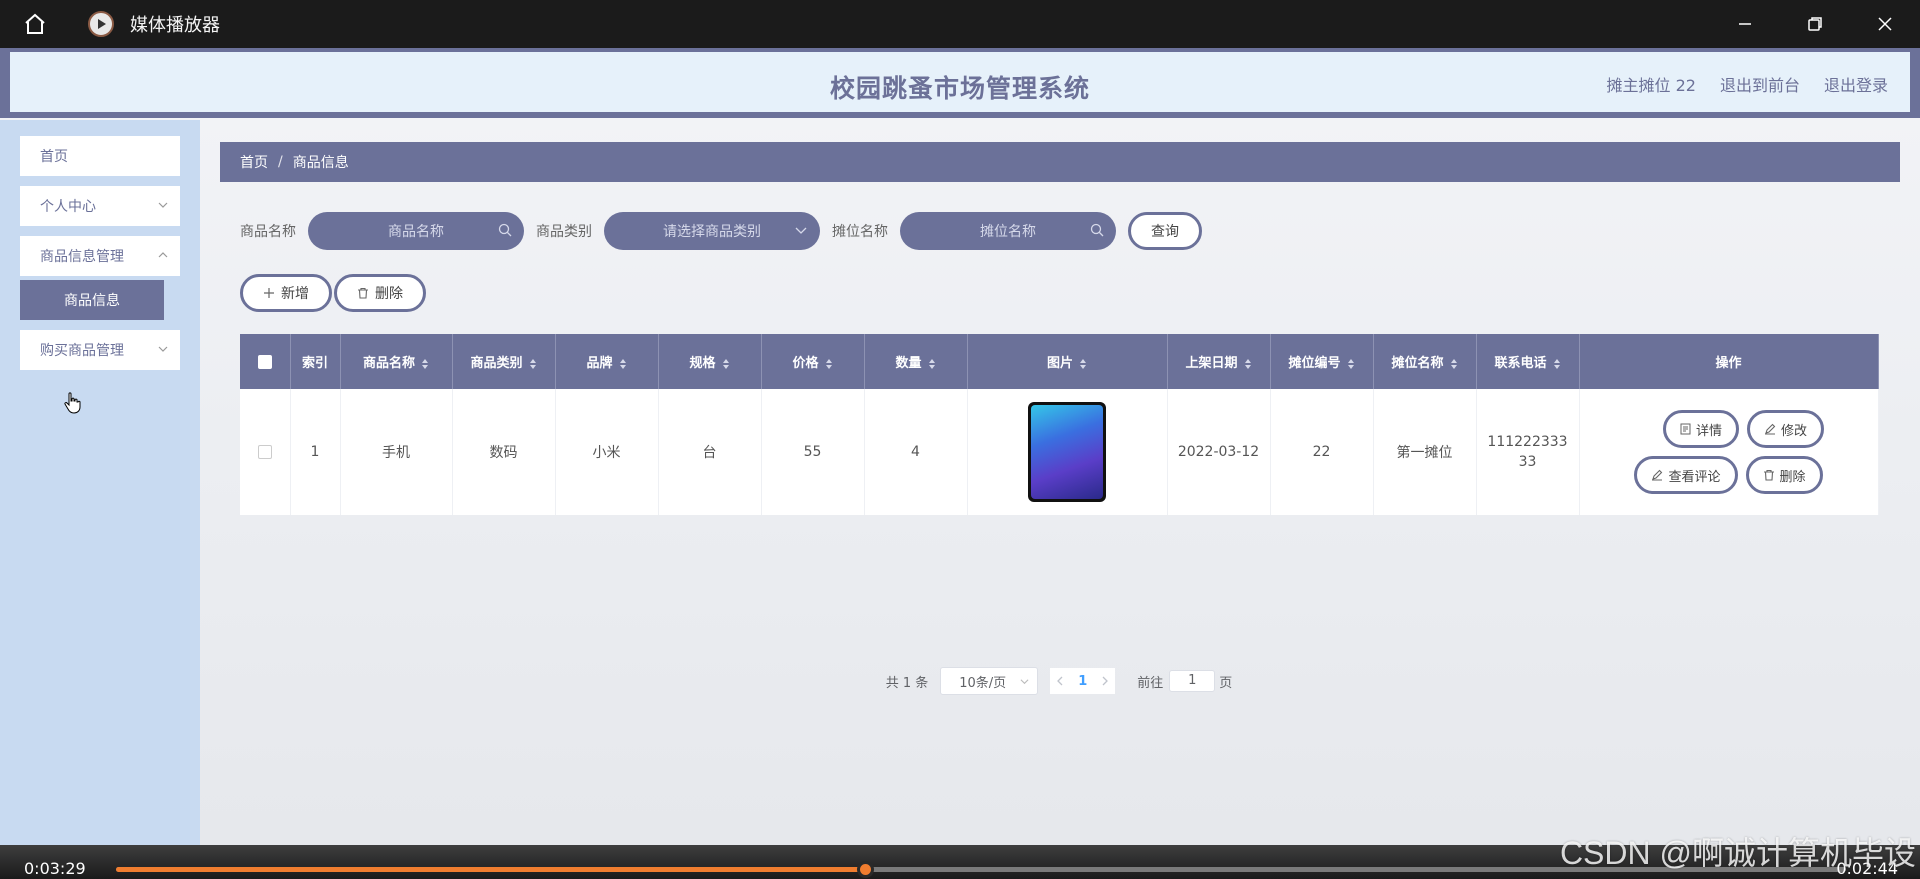 The width and height of the screenshot is (1920, 879). I want to click on phone-line-1: 111222333, so click(1527, 442).